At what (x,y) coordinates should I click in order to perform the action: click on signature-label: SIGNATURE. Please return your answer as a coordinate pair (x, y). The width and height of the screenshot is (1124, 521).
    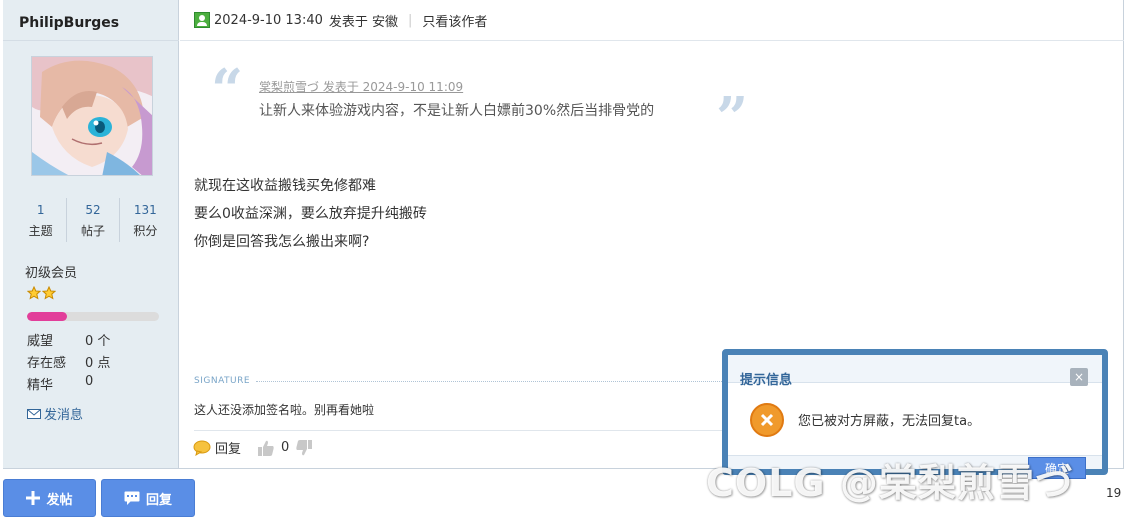
    Looking at the image, I should click on (222, 381).